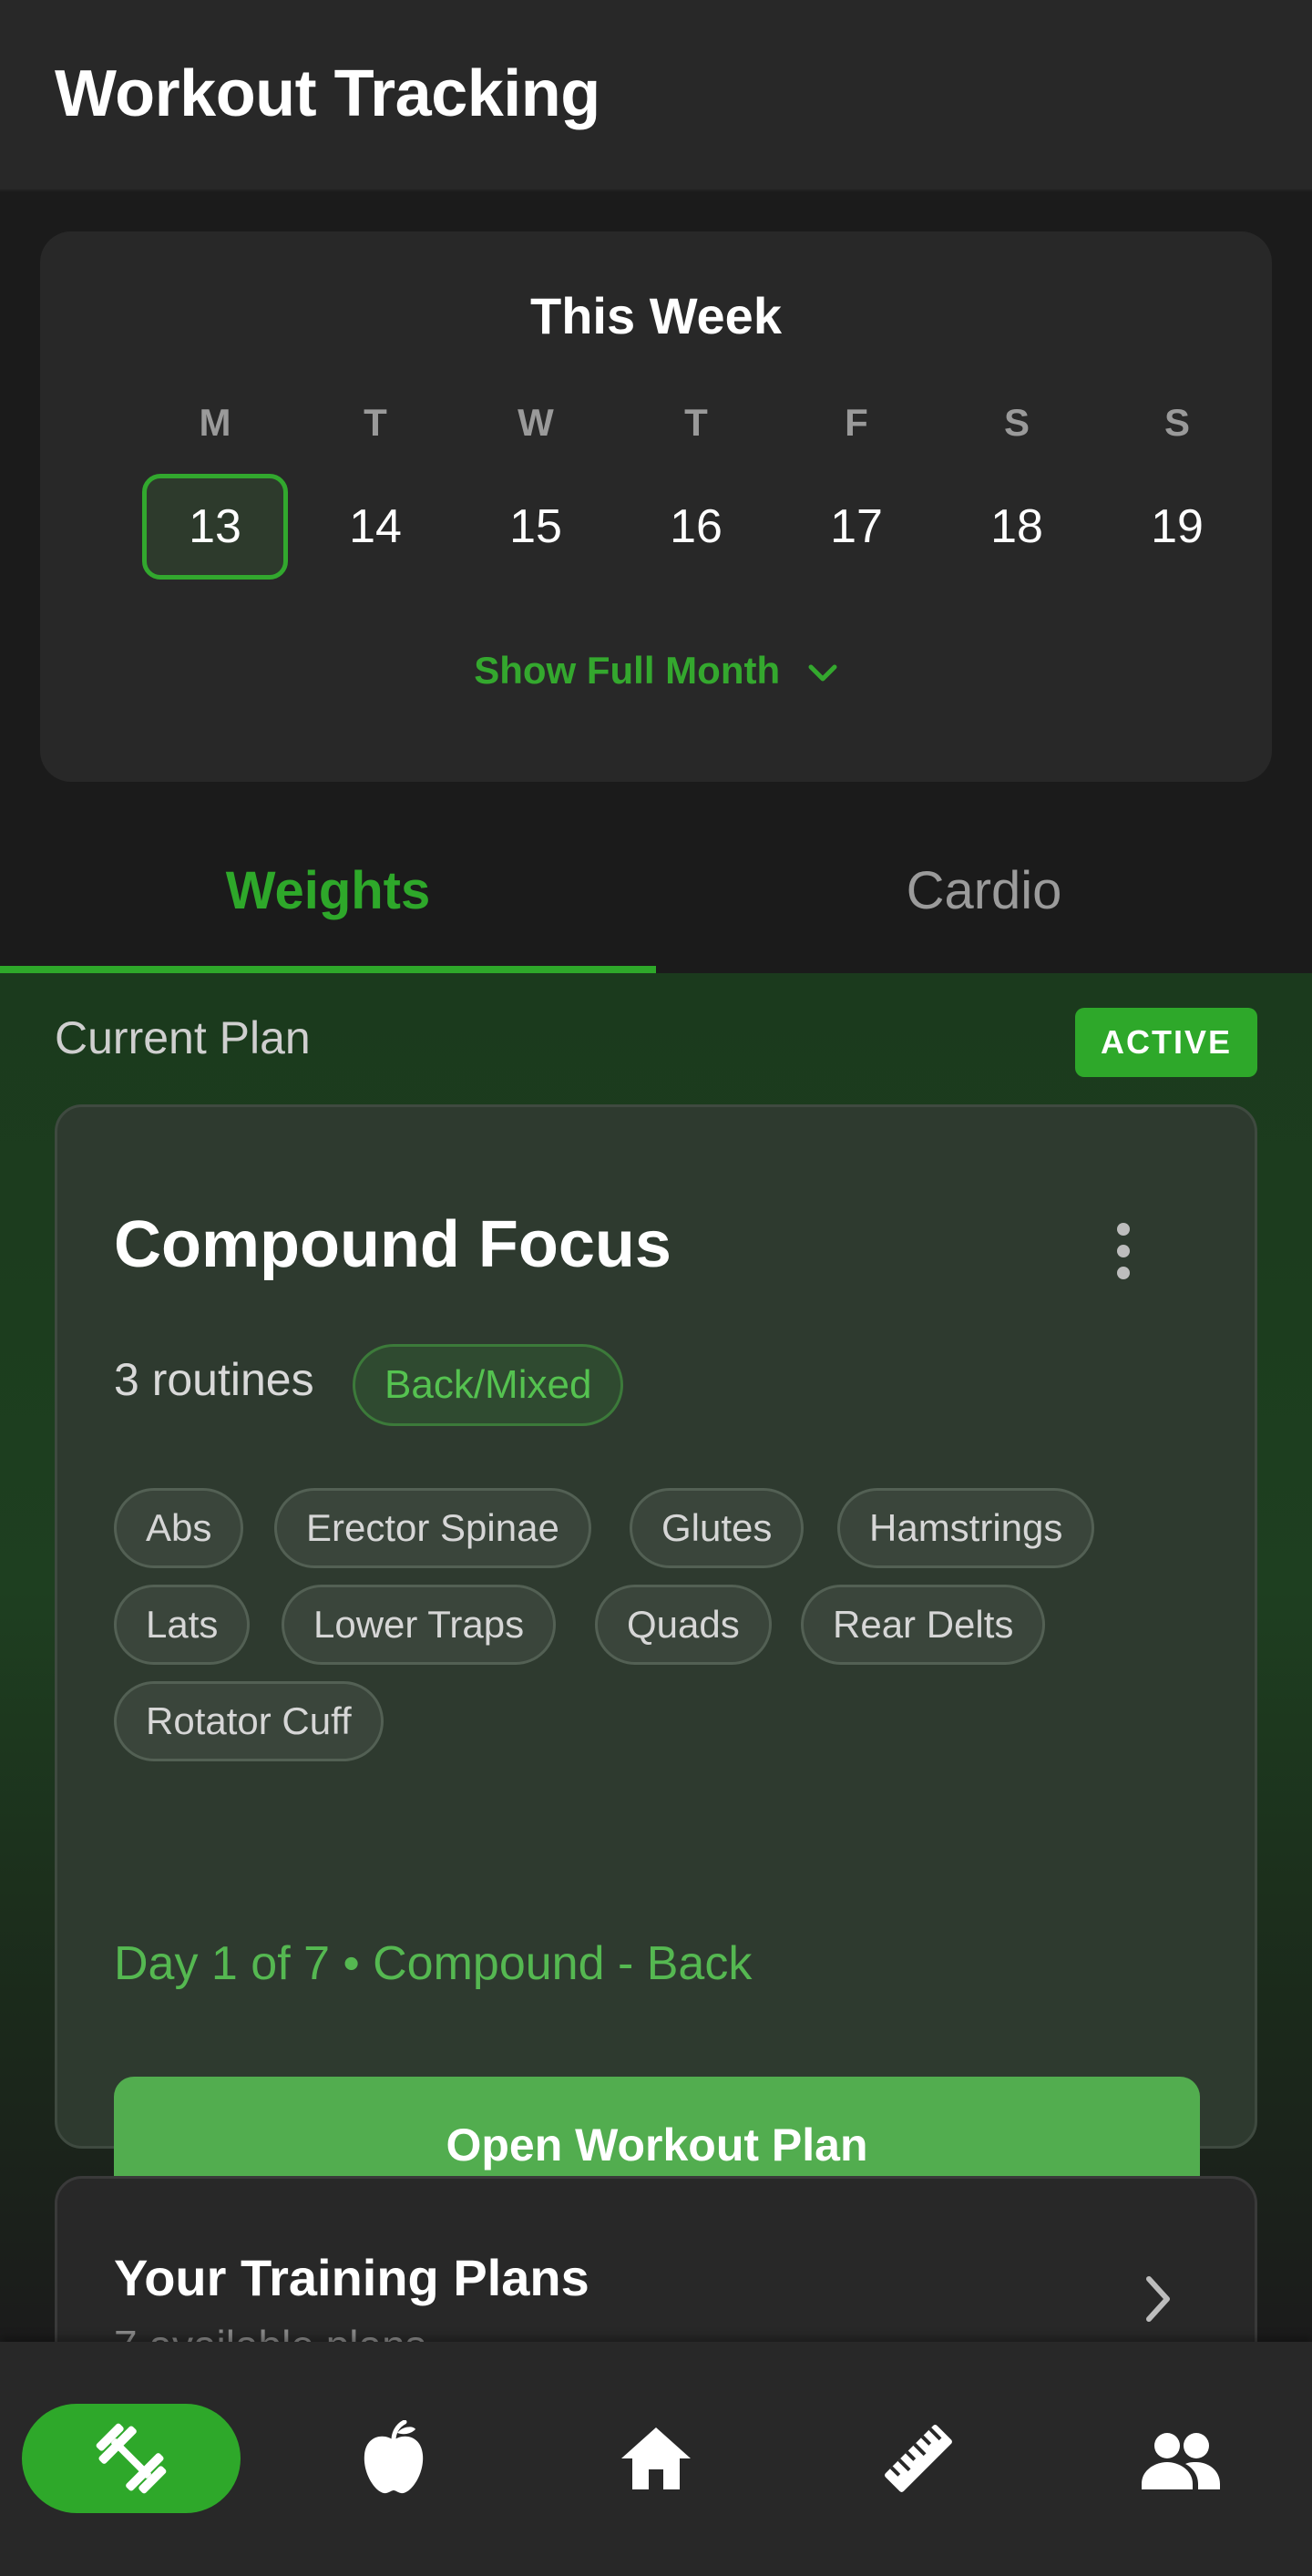 The width and height of the screenshot is (1312, 2576). Describe the element at coordinates (489, 1385) in the screenshot. I see `category-tag: Back/Mixed` at that location.